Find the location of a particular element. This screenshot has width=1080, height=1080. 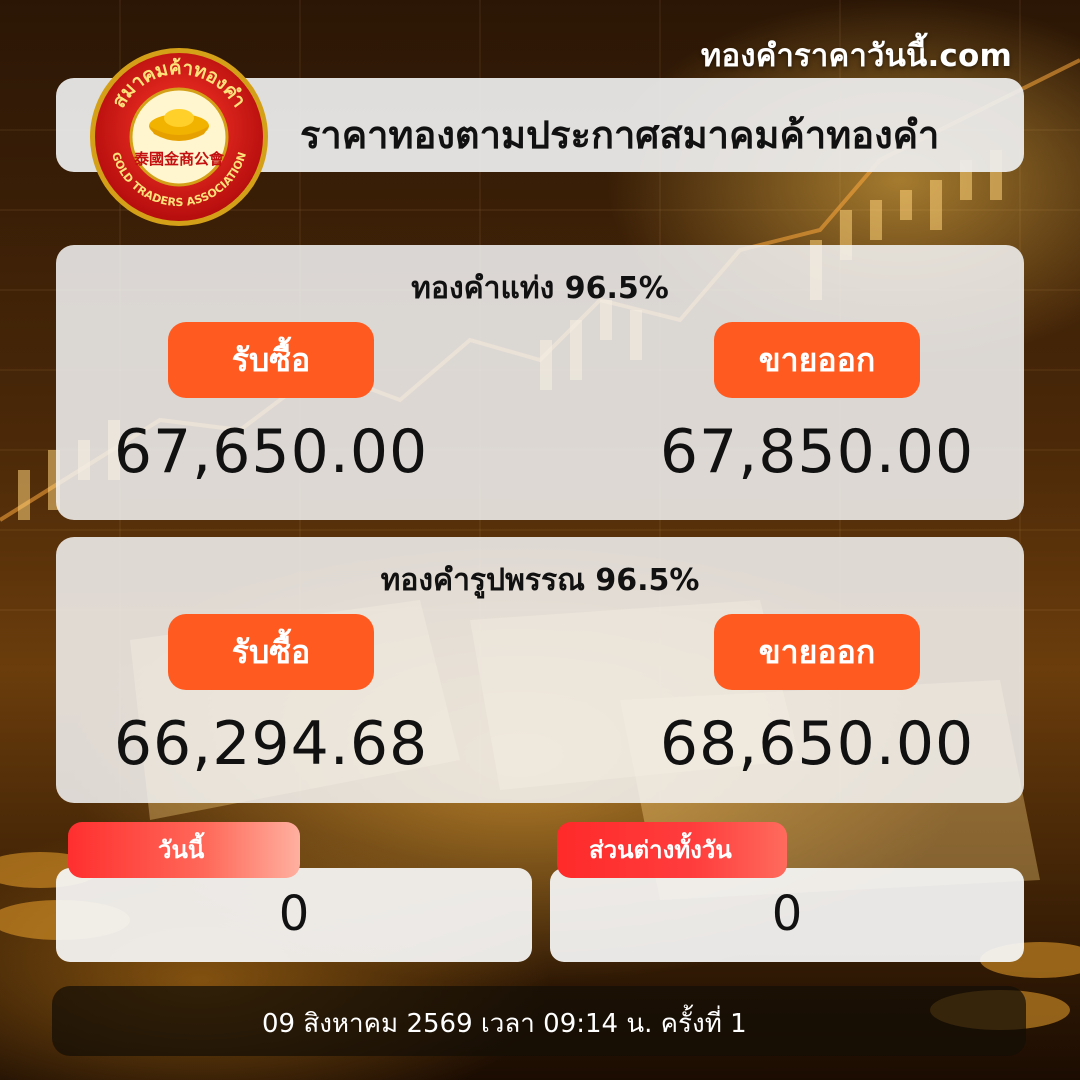

gold-ornament-sell-label: ขายออก is located at coordinates (817, 652).